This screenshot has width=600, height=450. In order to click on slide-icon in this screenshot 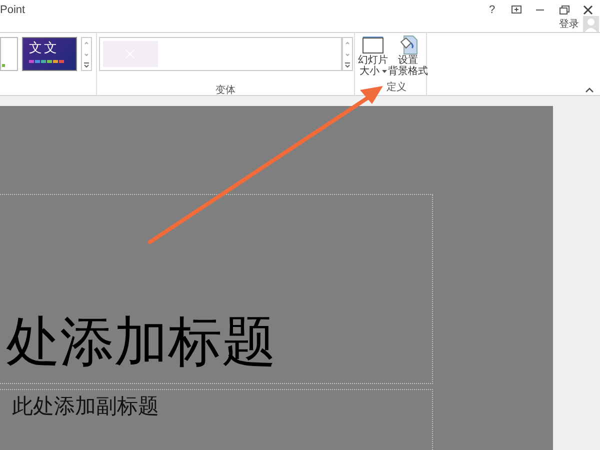, I will do `click(373, 45)`.